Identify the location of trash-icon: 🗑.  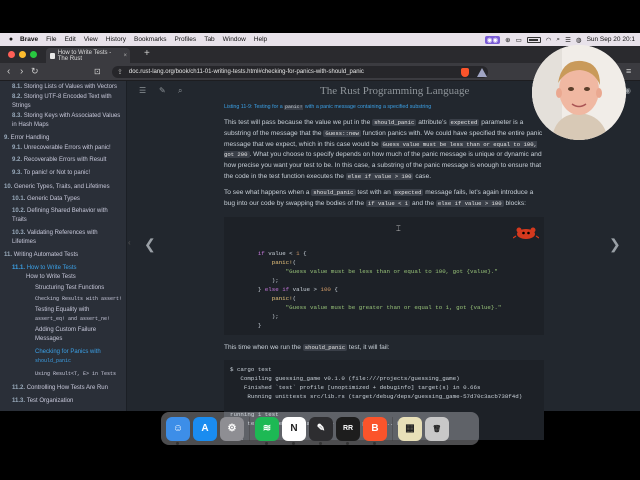
(437, 428).